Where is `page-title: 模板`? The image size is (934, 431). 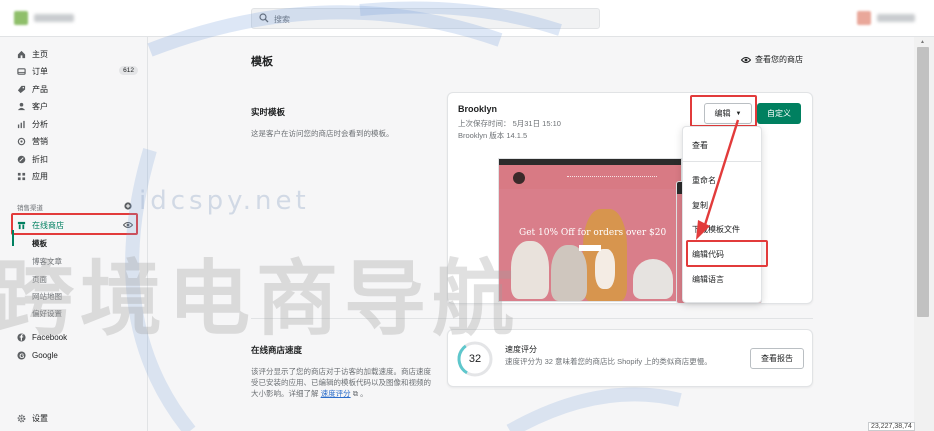
page-title: 模板 is located at coordinates (262, 62).